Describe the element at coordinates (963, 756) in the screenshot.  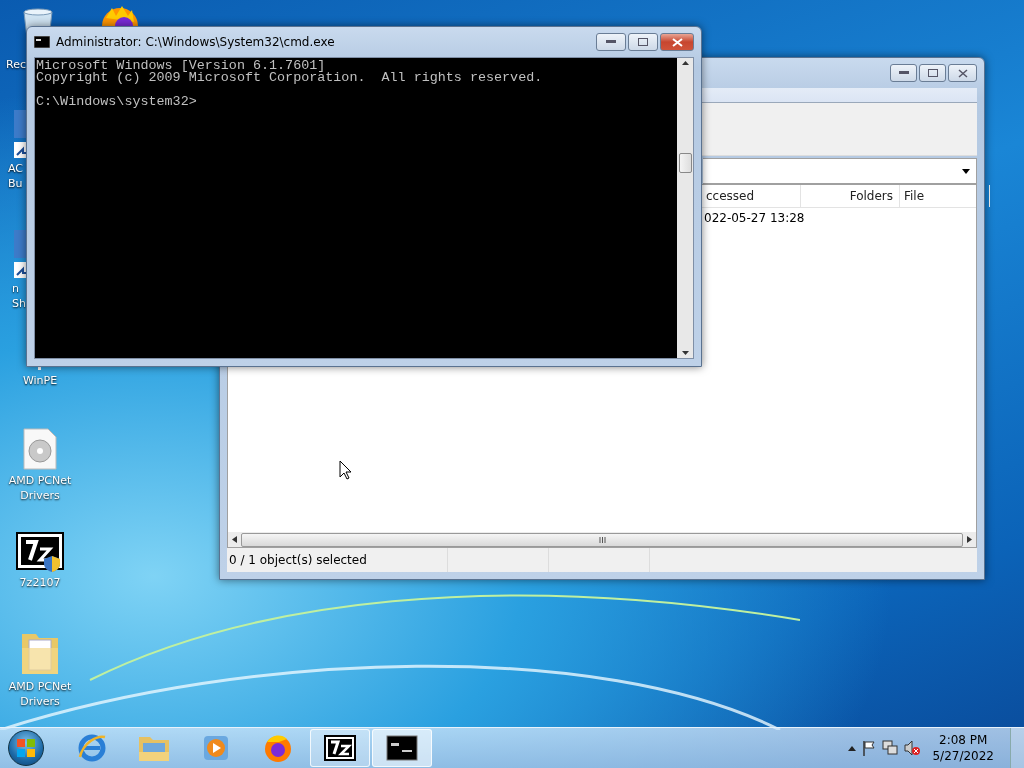
I see `clock-date: 5/27/2022` at that location.